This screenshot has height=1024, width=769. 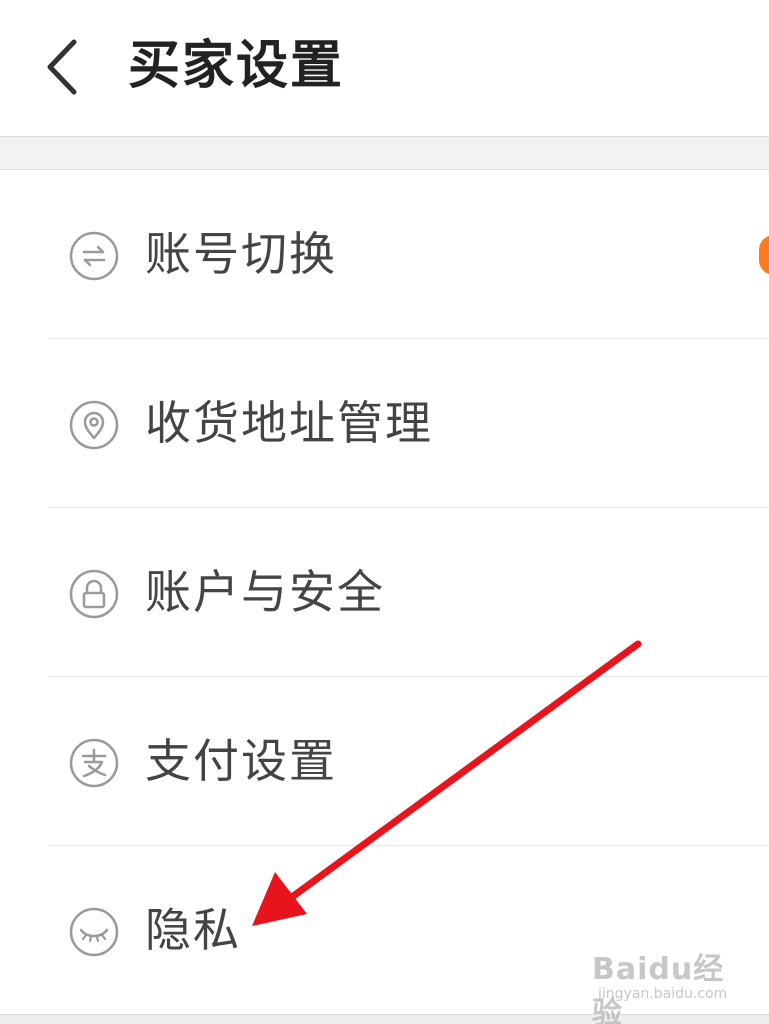 I want to click on payment-icon, so click(x=94, y=763).